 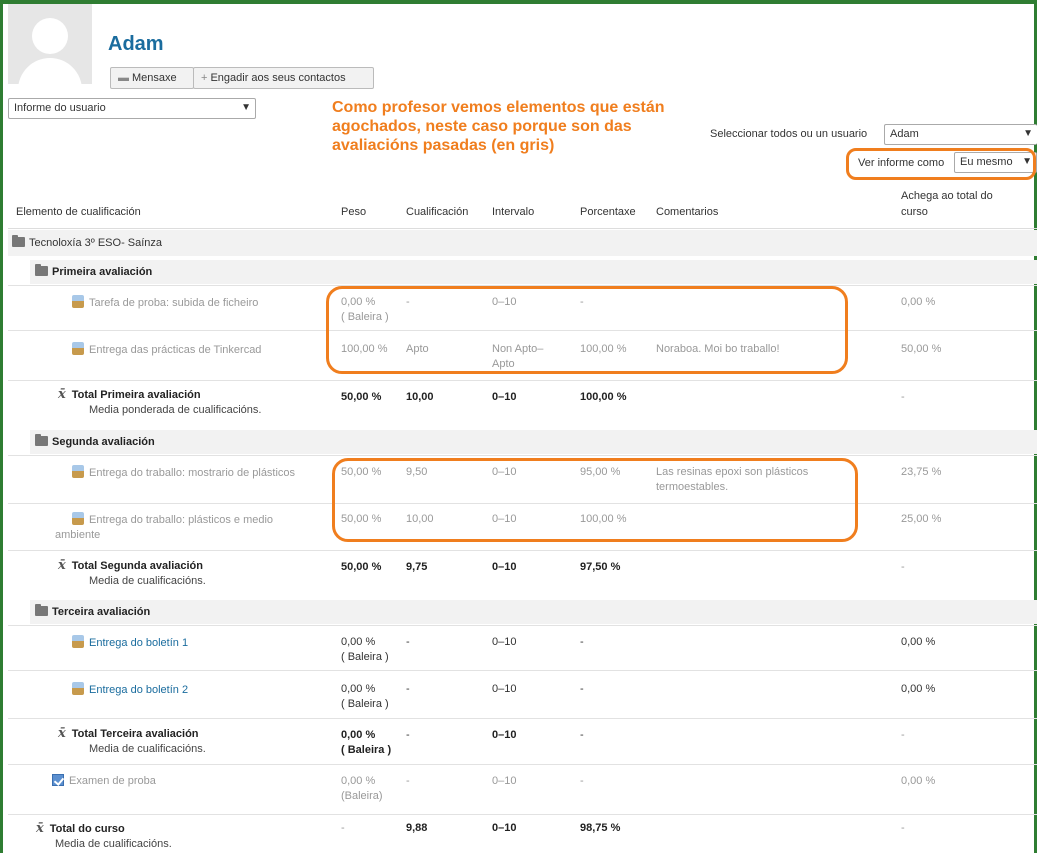 I want to click on annotation-line-3: avaliacións pasadas (en gris), so click(x=443, y=145).